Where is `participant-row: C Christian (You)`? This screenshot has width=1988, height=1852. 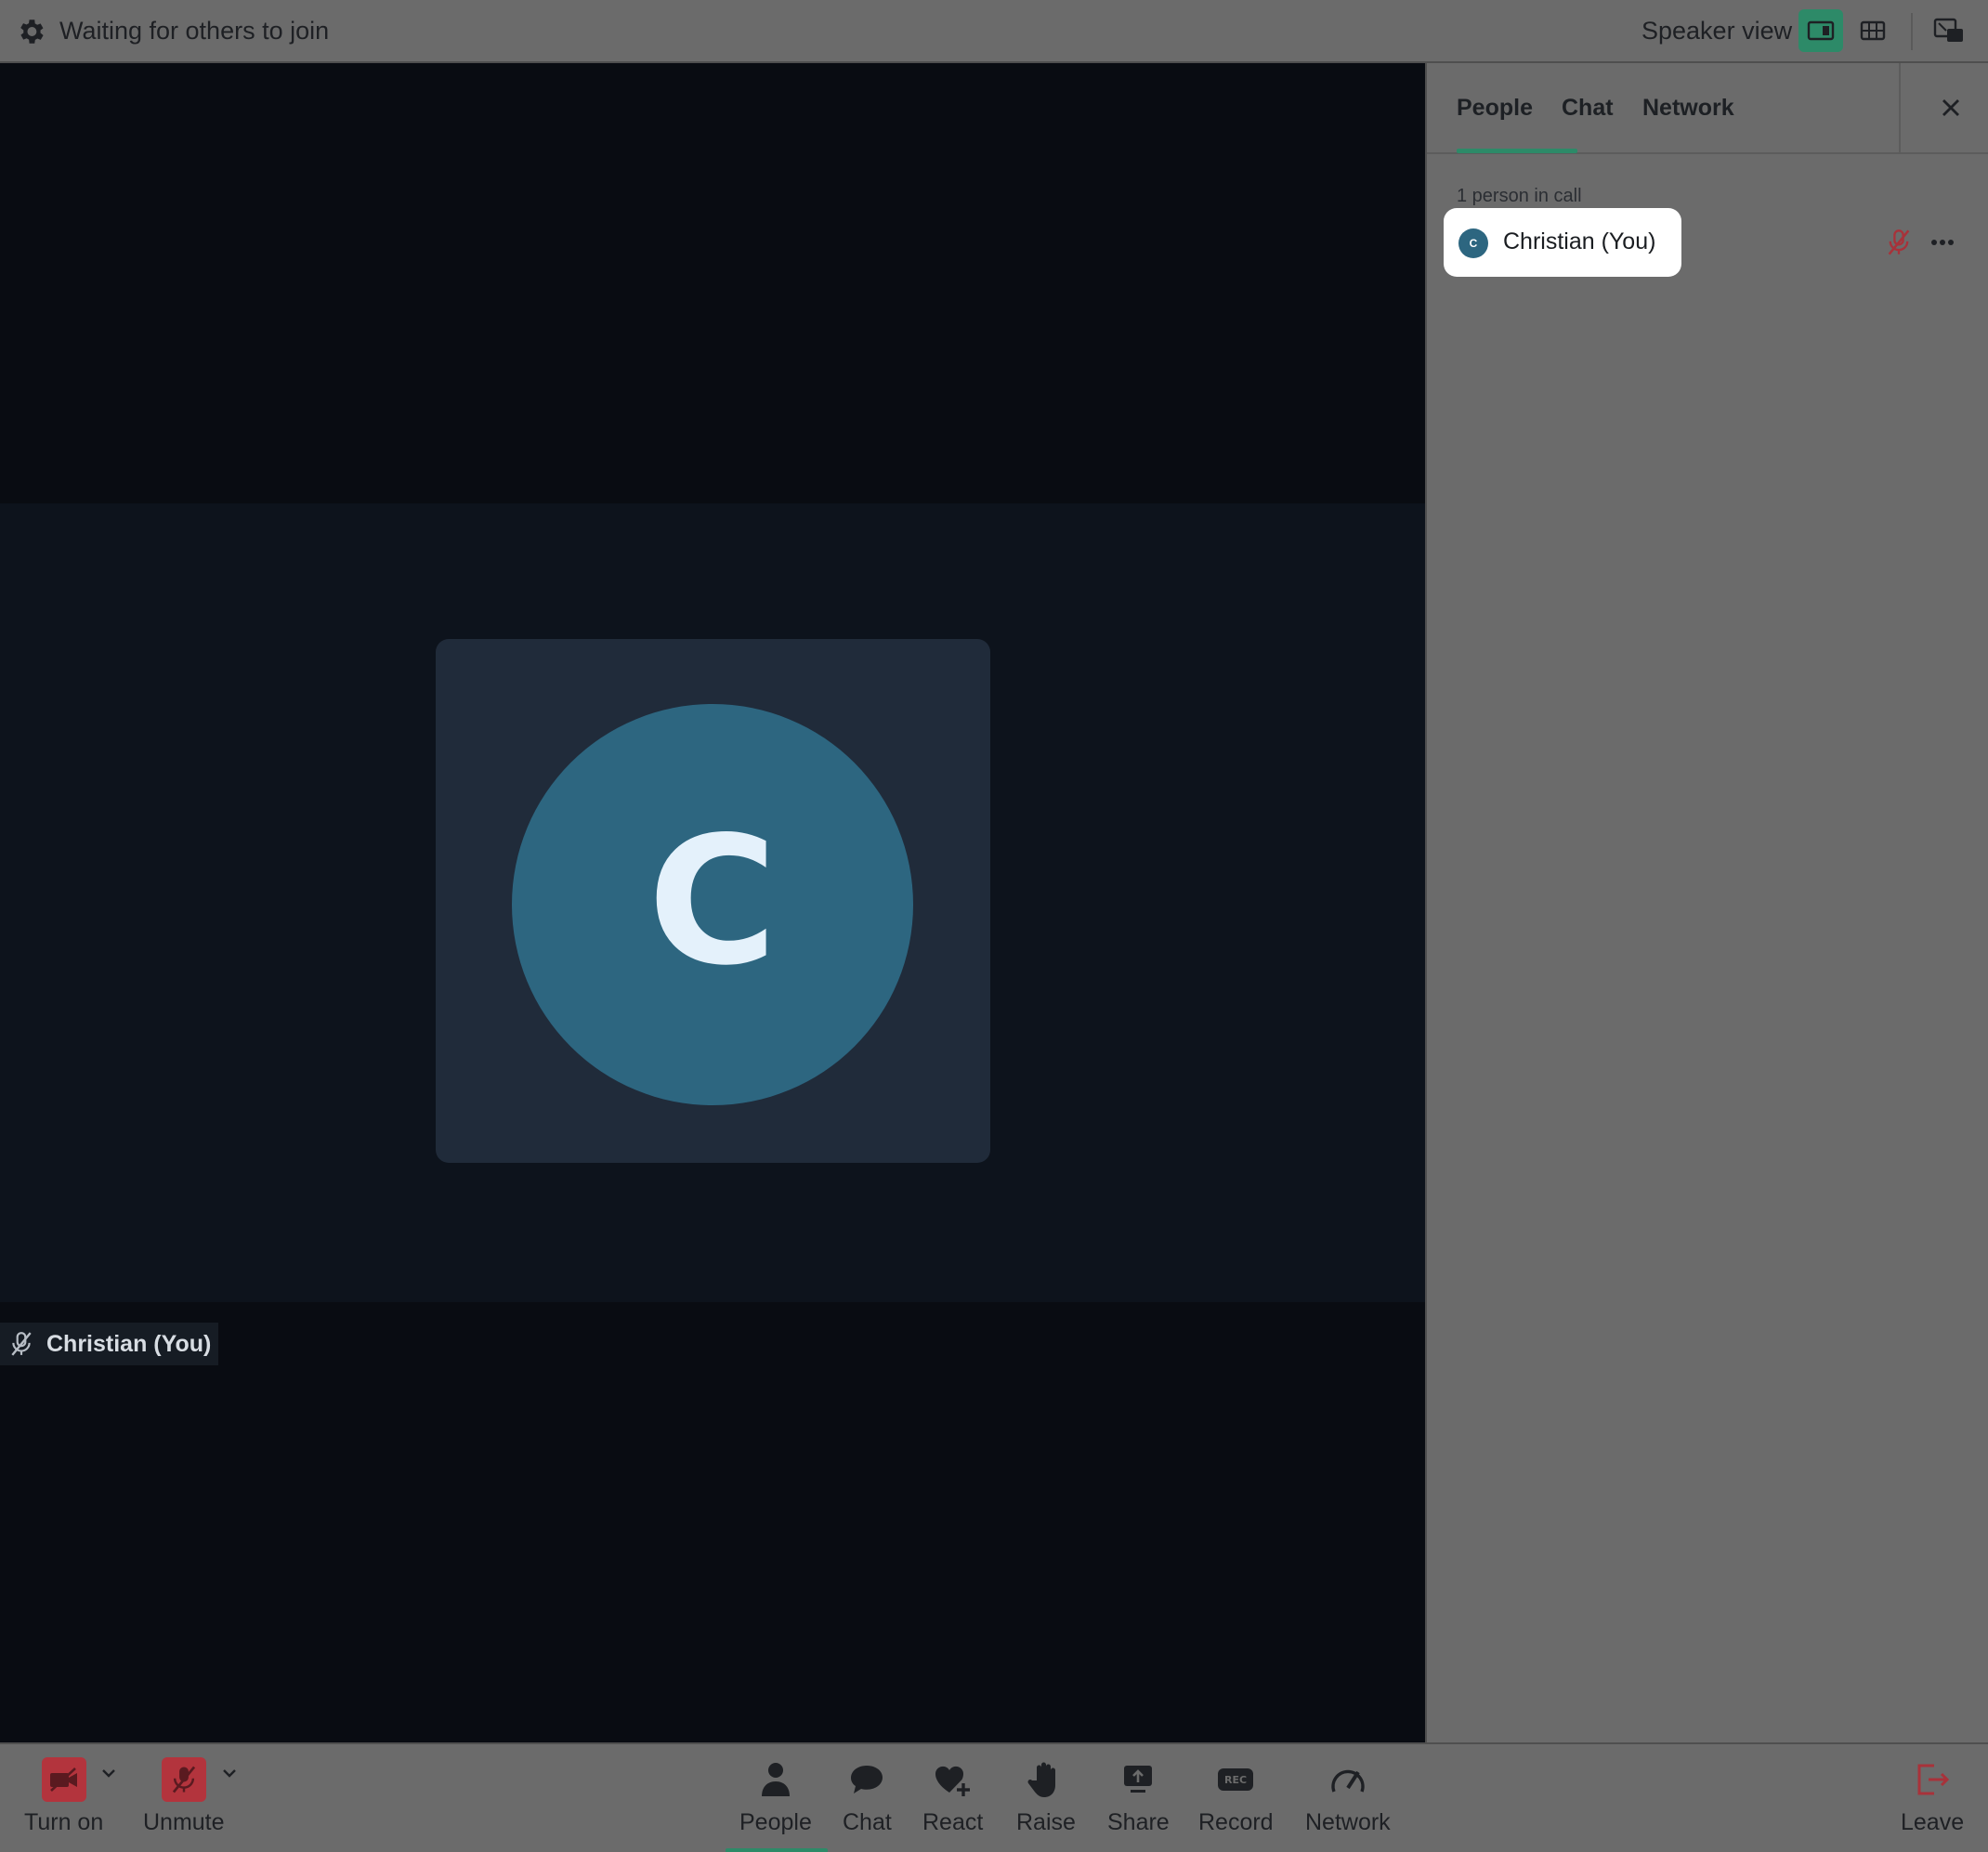 participant-row: C Christian (You) is located at coordinates (1563, 242).